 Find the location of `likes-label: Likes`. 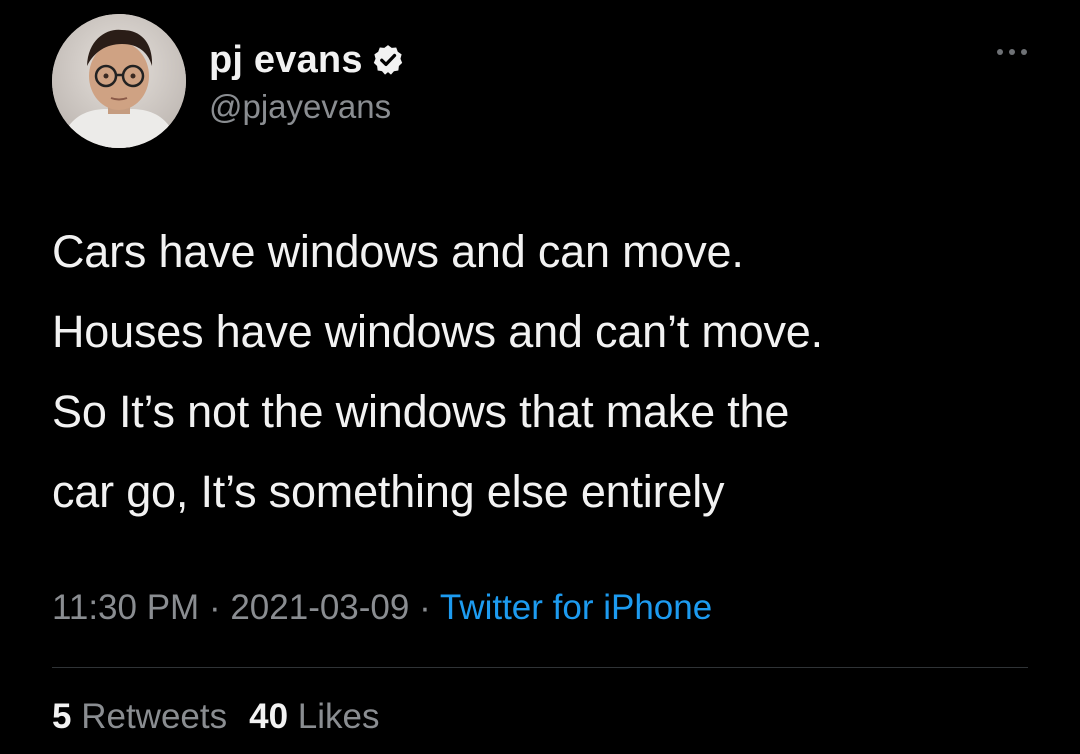

likes-label: Likes is located at coordinates (338, 716).